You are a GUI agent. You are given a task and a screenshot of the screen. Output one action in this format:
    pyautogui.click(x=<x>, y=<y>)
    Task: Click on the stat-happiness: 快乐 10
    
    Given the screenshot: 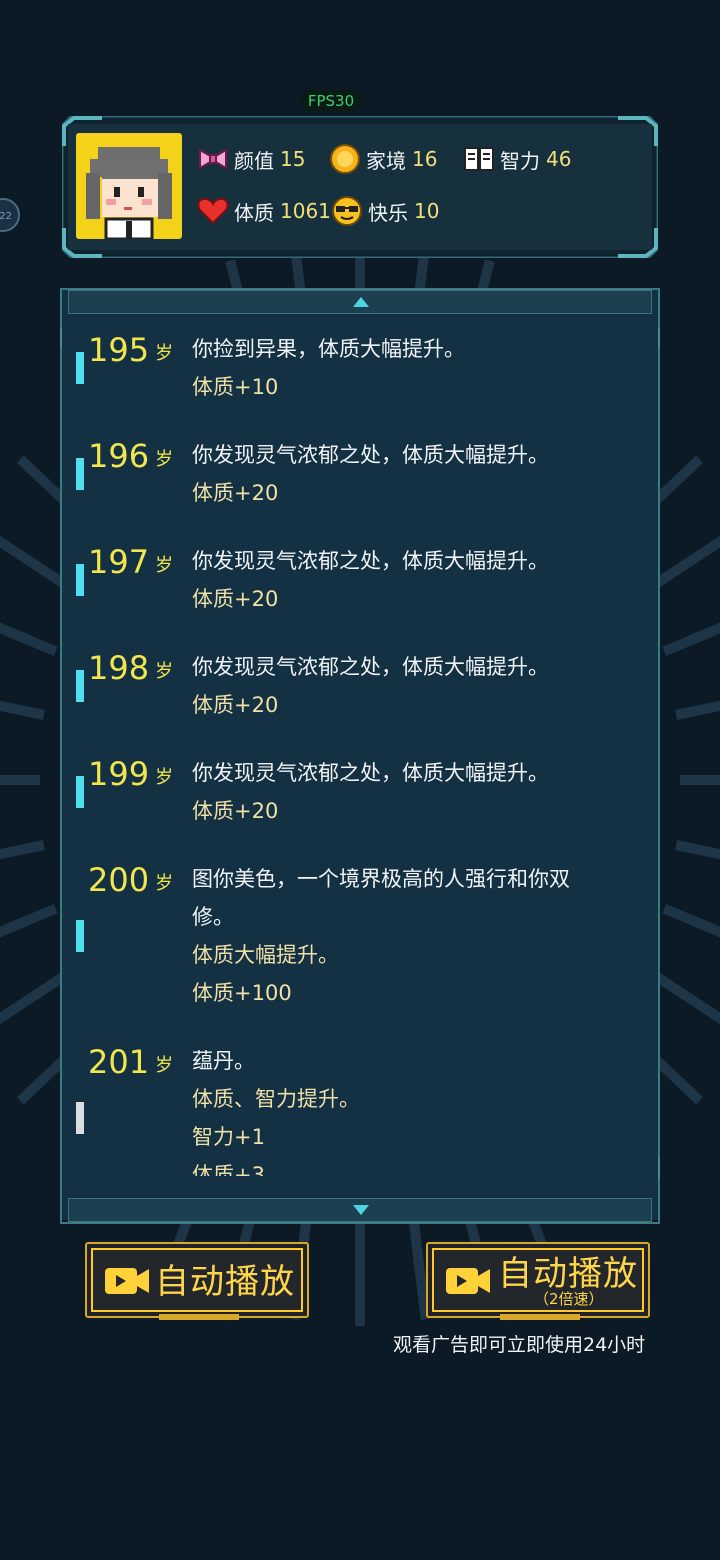 What is the action you would take?
    pyautogui.click(x=384, y=211)
    